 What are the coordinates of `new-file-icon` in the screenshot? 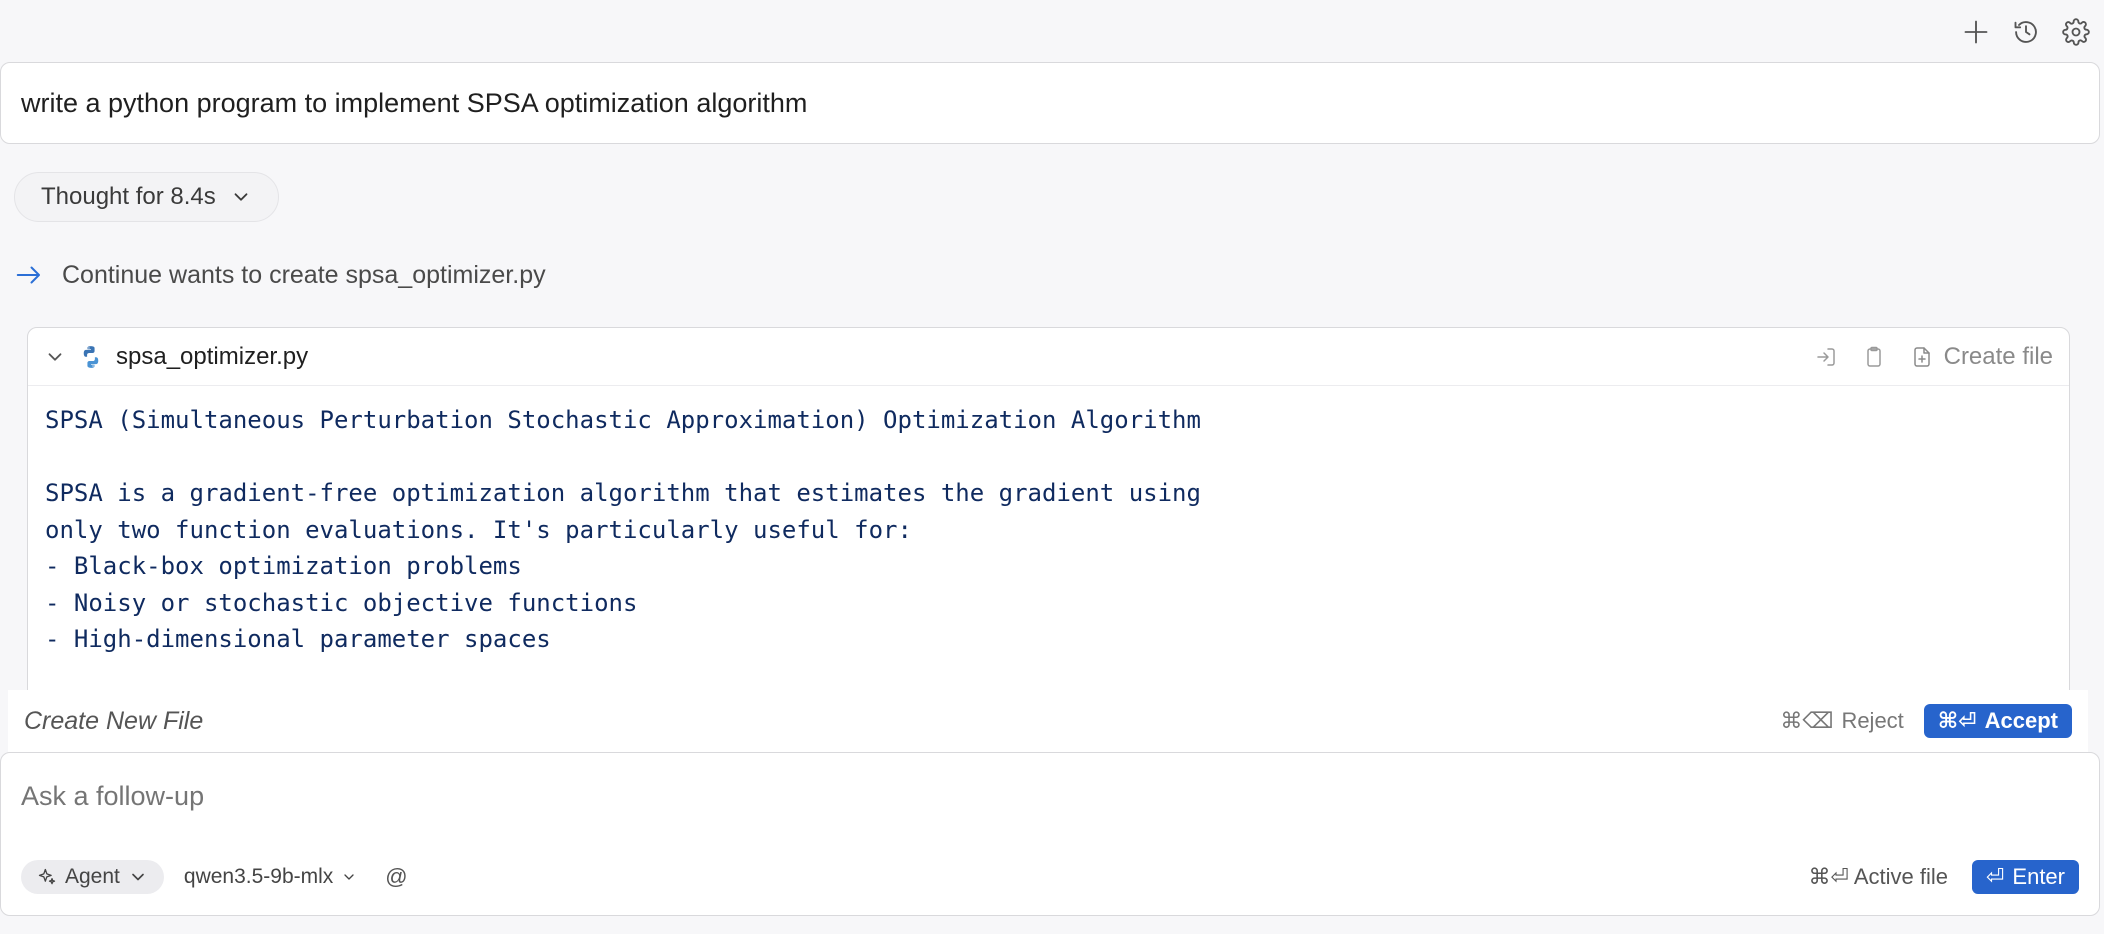 It's located at (1921, 356).